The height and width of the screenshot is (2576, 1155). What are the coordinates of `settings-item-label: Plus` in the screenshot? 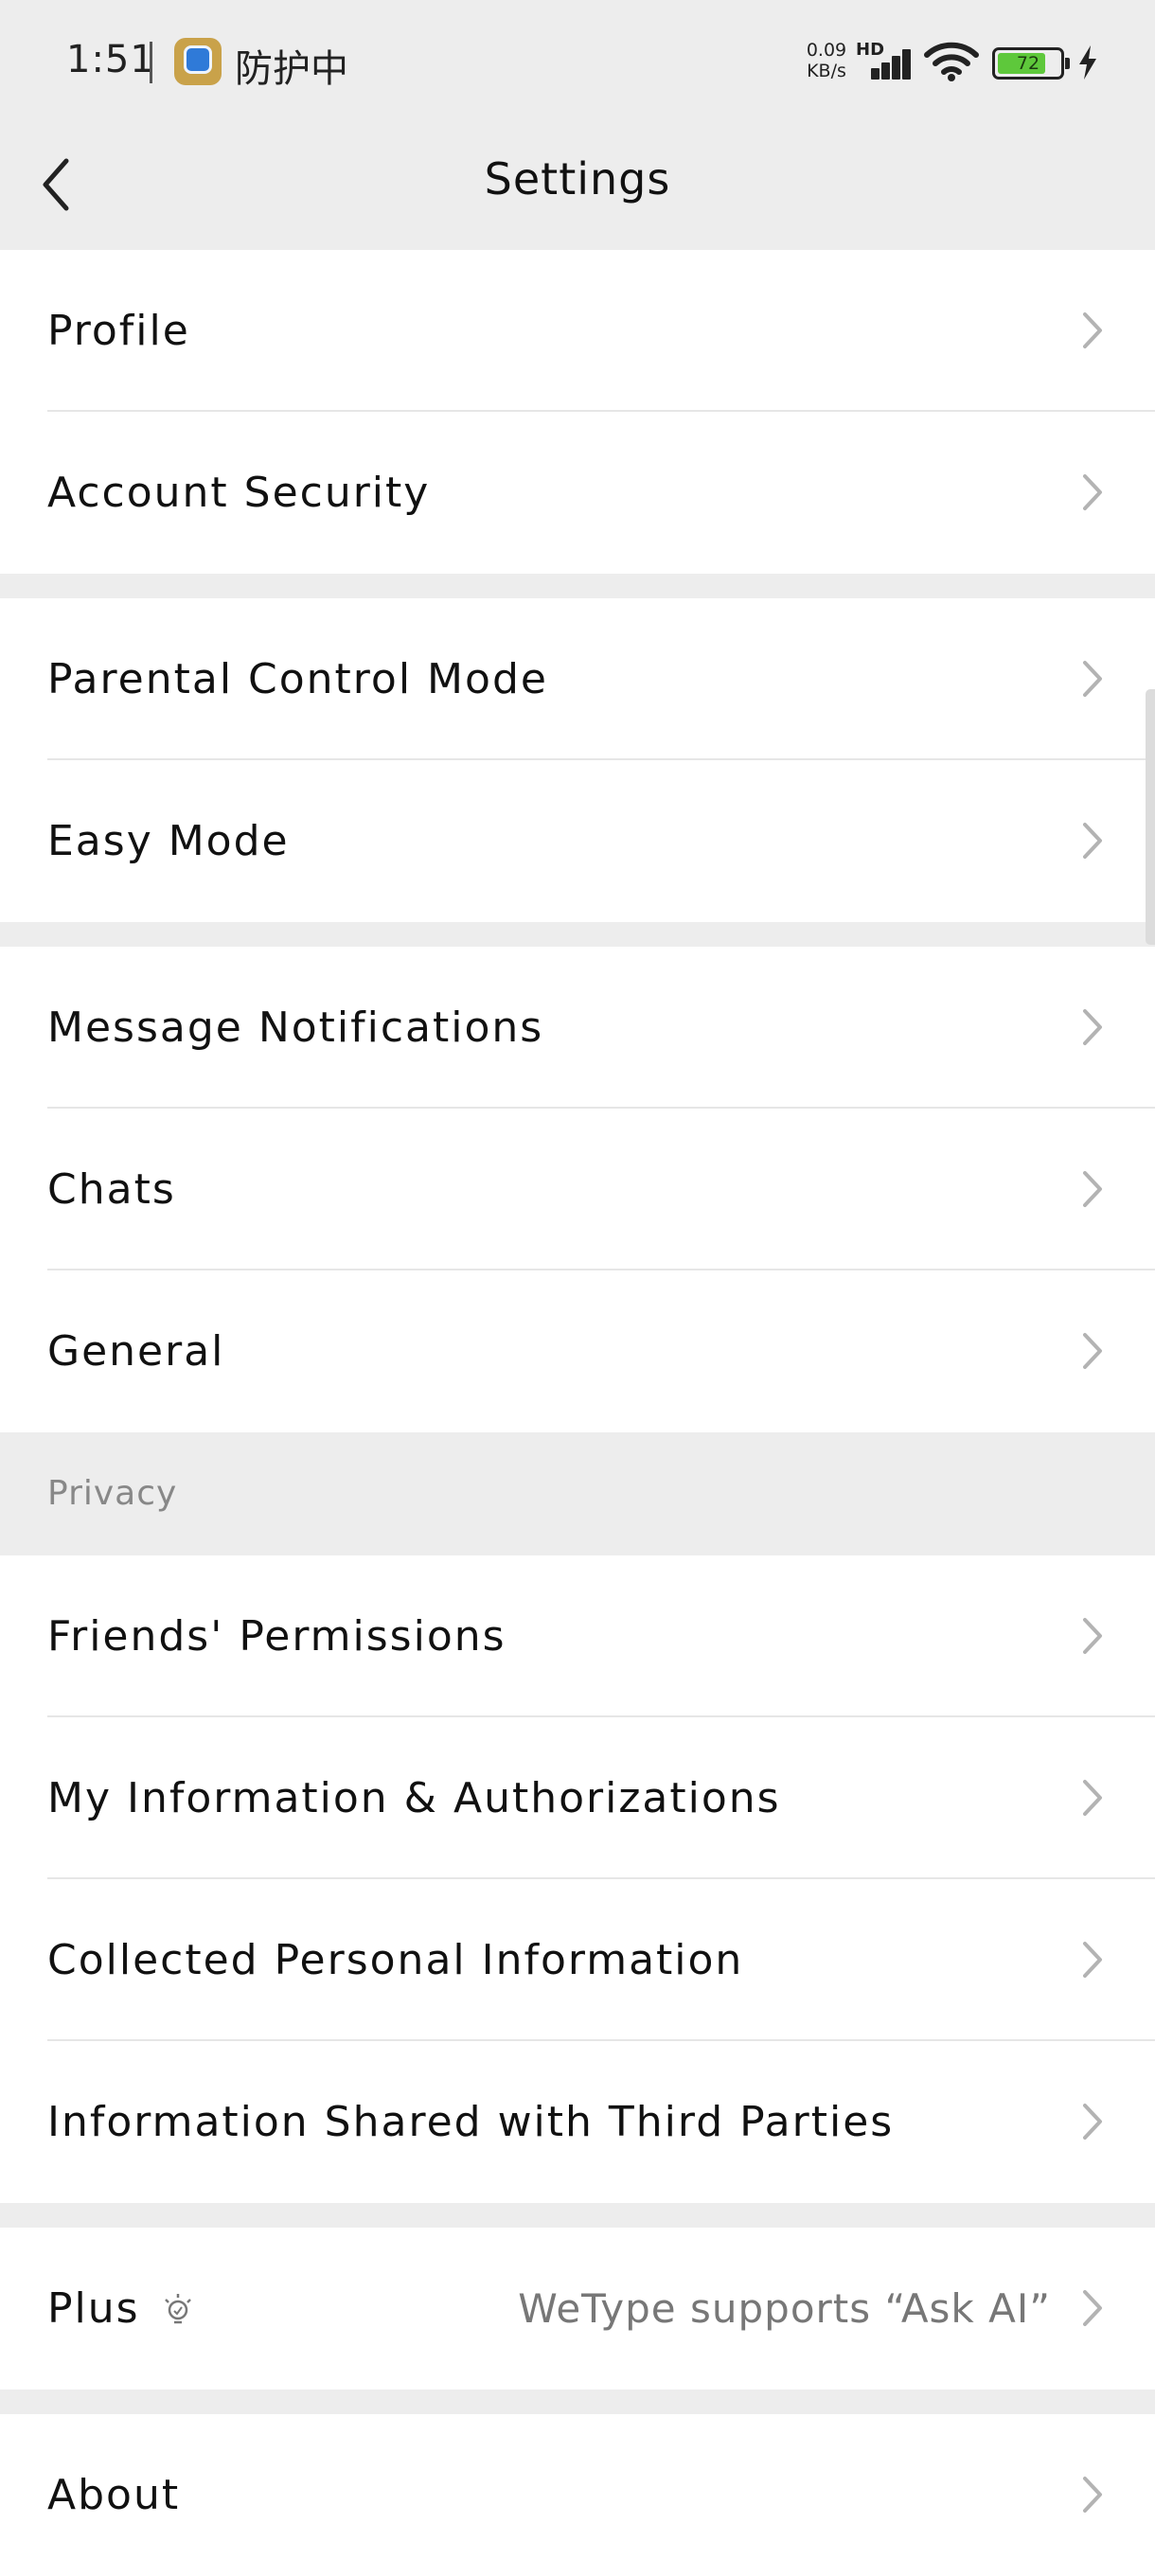 It's located at (93, 2309).